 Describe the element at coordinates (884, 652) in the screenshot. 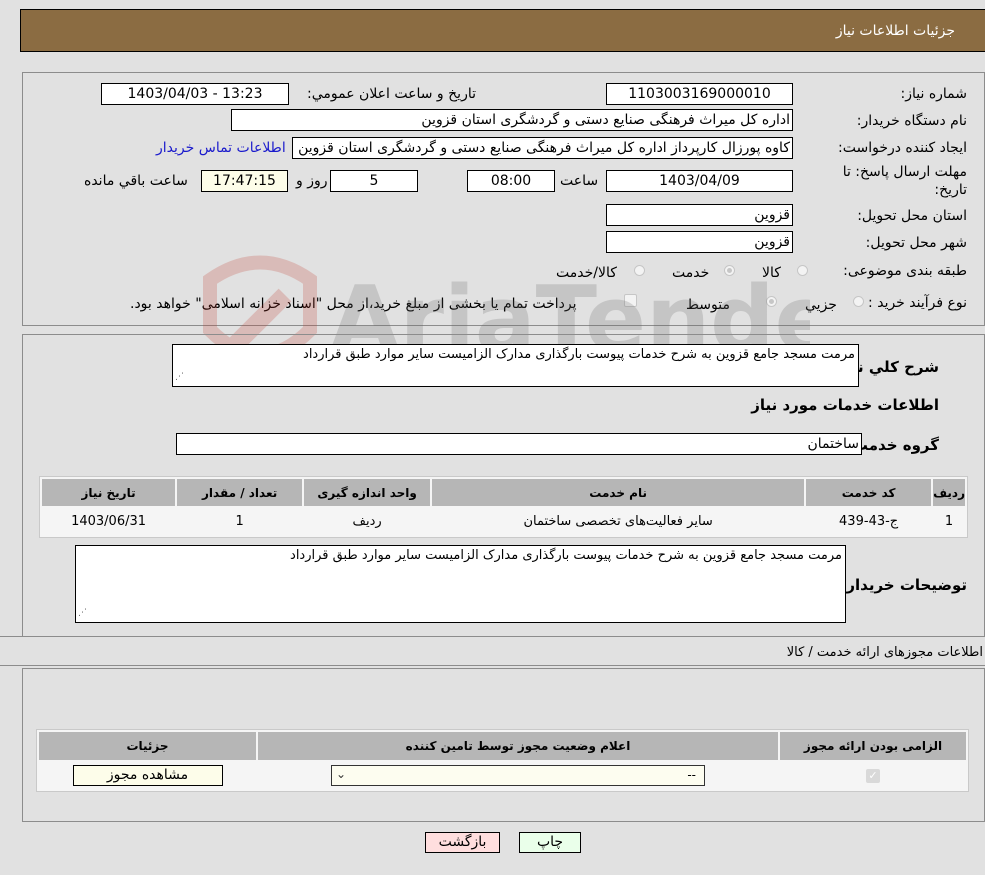

I see `permits-section-title: اطلاعات مجوزهای ارائه خدمت / کالا` at that location.